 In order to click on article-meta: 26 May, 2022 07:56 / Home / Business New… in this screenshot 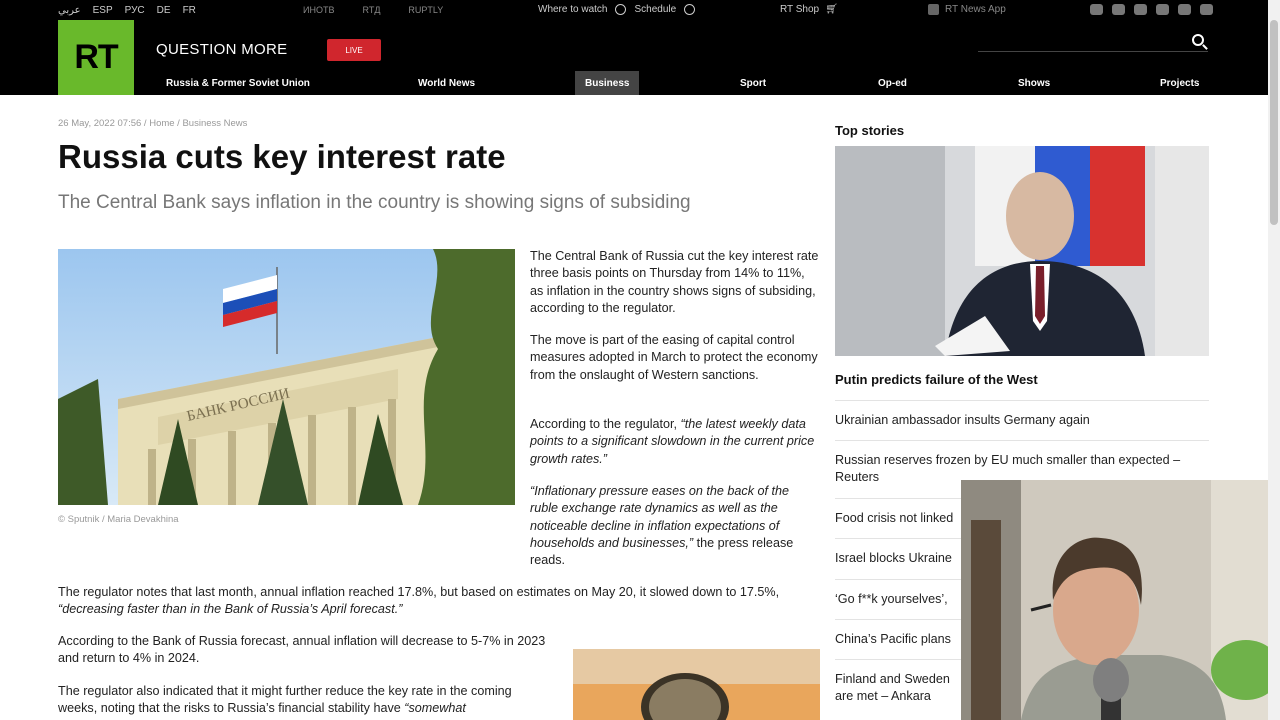, I will do `click(153, 123)`.